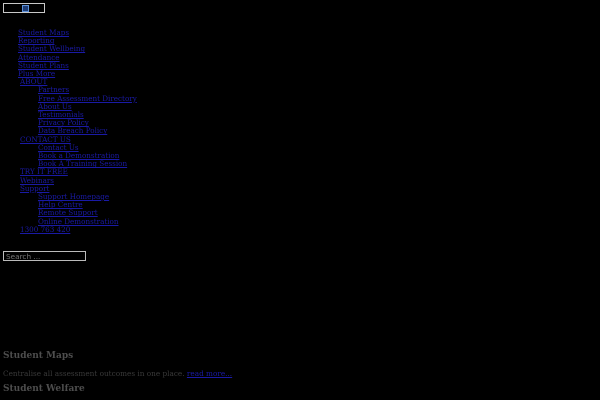 The image size is (600, 400). What do you see at coordinates (44, 389) in the screenshot?
I see `section-title-student-welfare: Student Welfare` at bounding box center [44, 389].